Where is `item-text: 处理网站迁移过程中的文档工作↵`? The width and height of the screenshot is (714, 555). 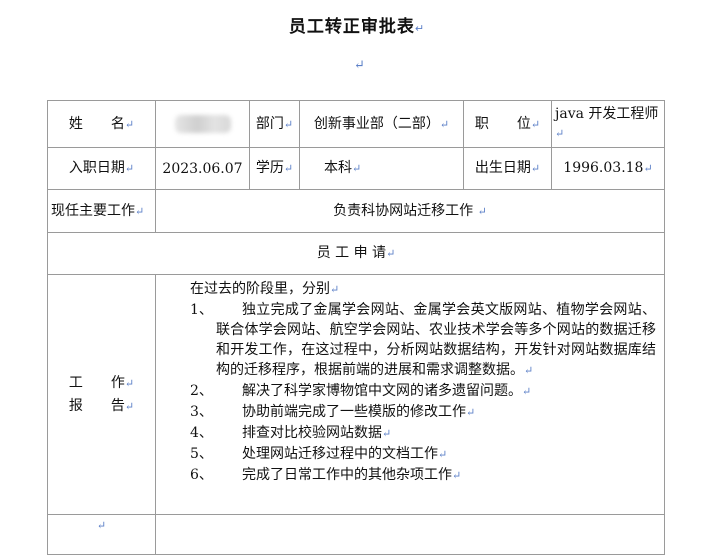
item-text: 处理网站迁移过程中的文档工作↵ is located at coordinates (345, 454).